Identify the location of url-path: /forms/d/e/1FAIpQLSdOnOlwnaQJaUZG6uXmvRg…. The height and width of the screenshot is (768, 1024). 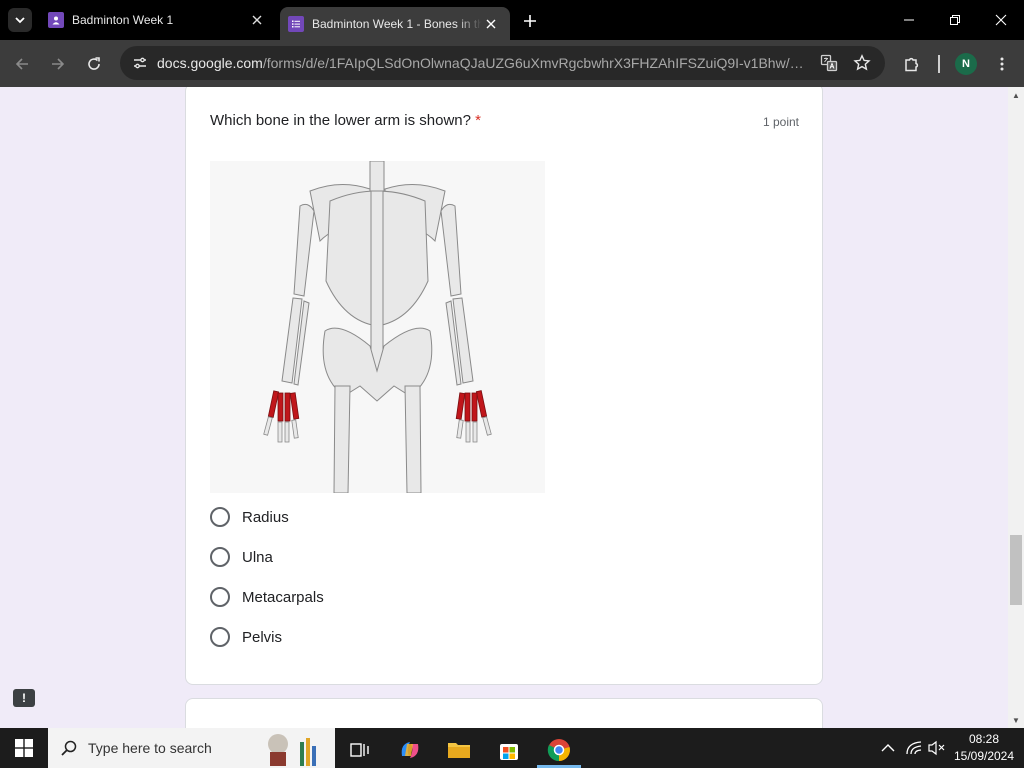
(535, 63).